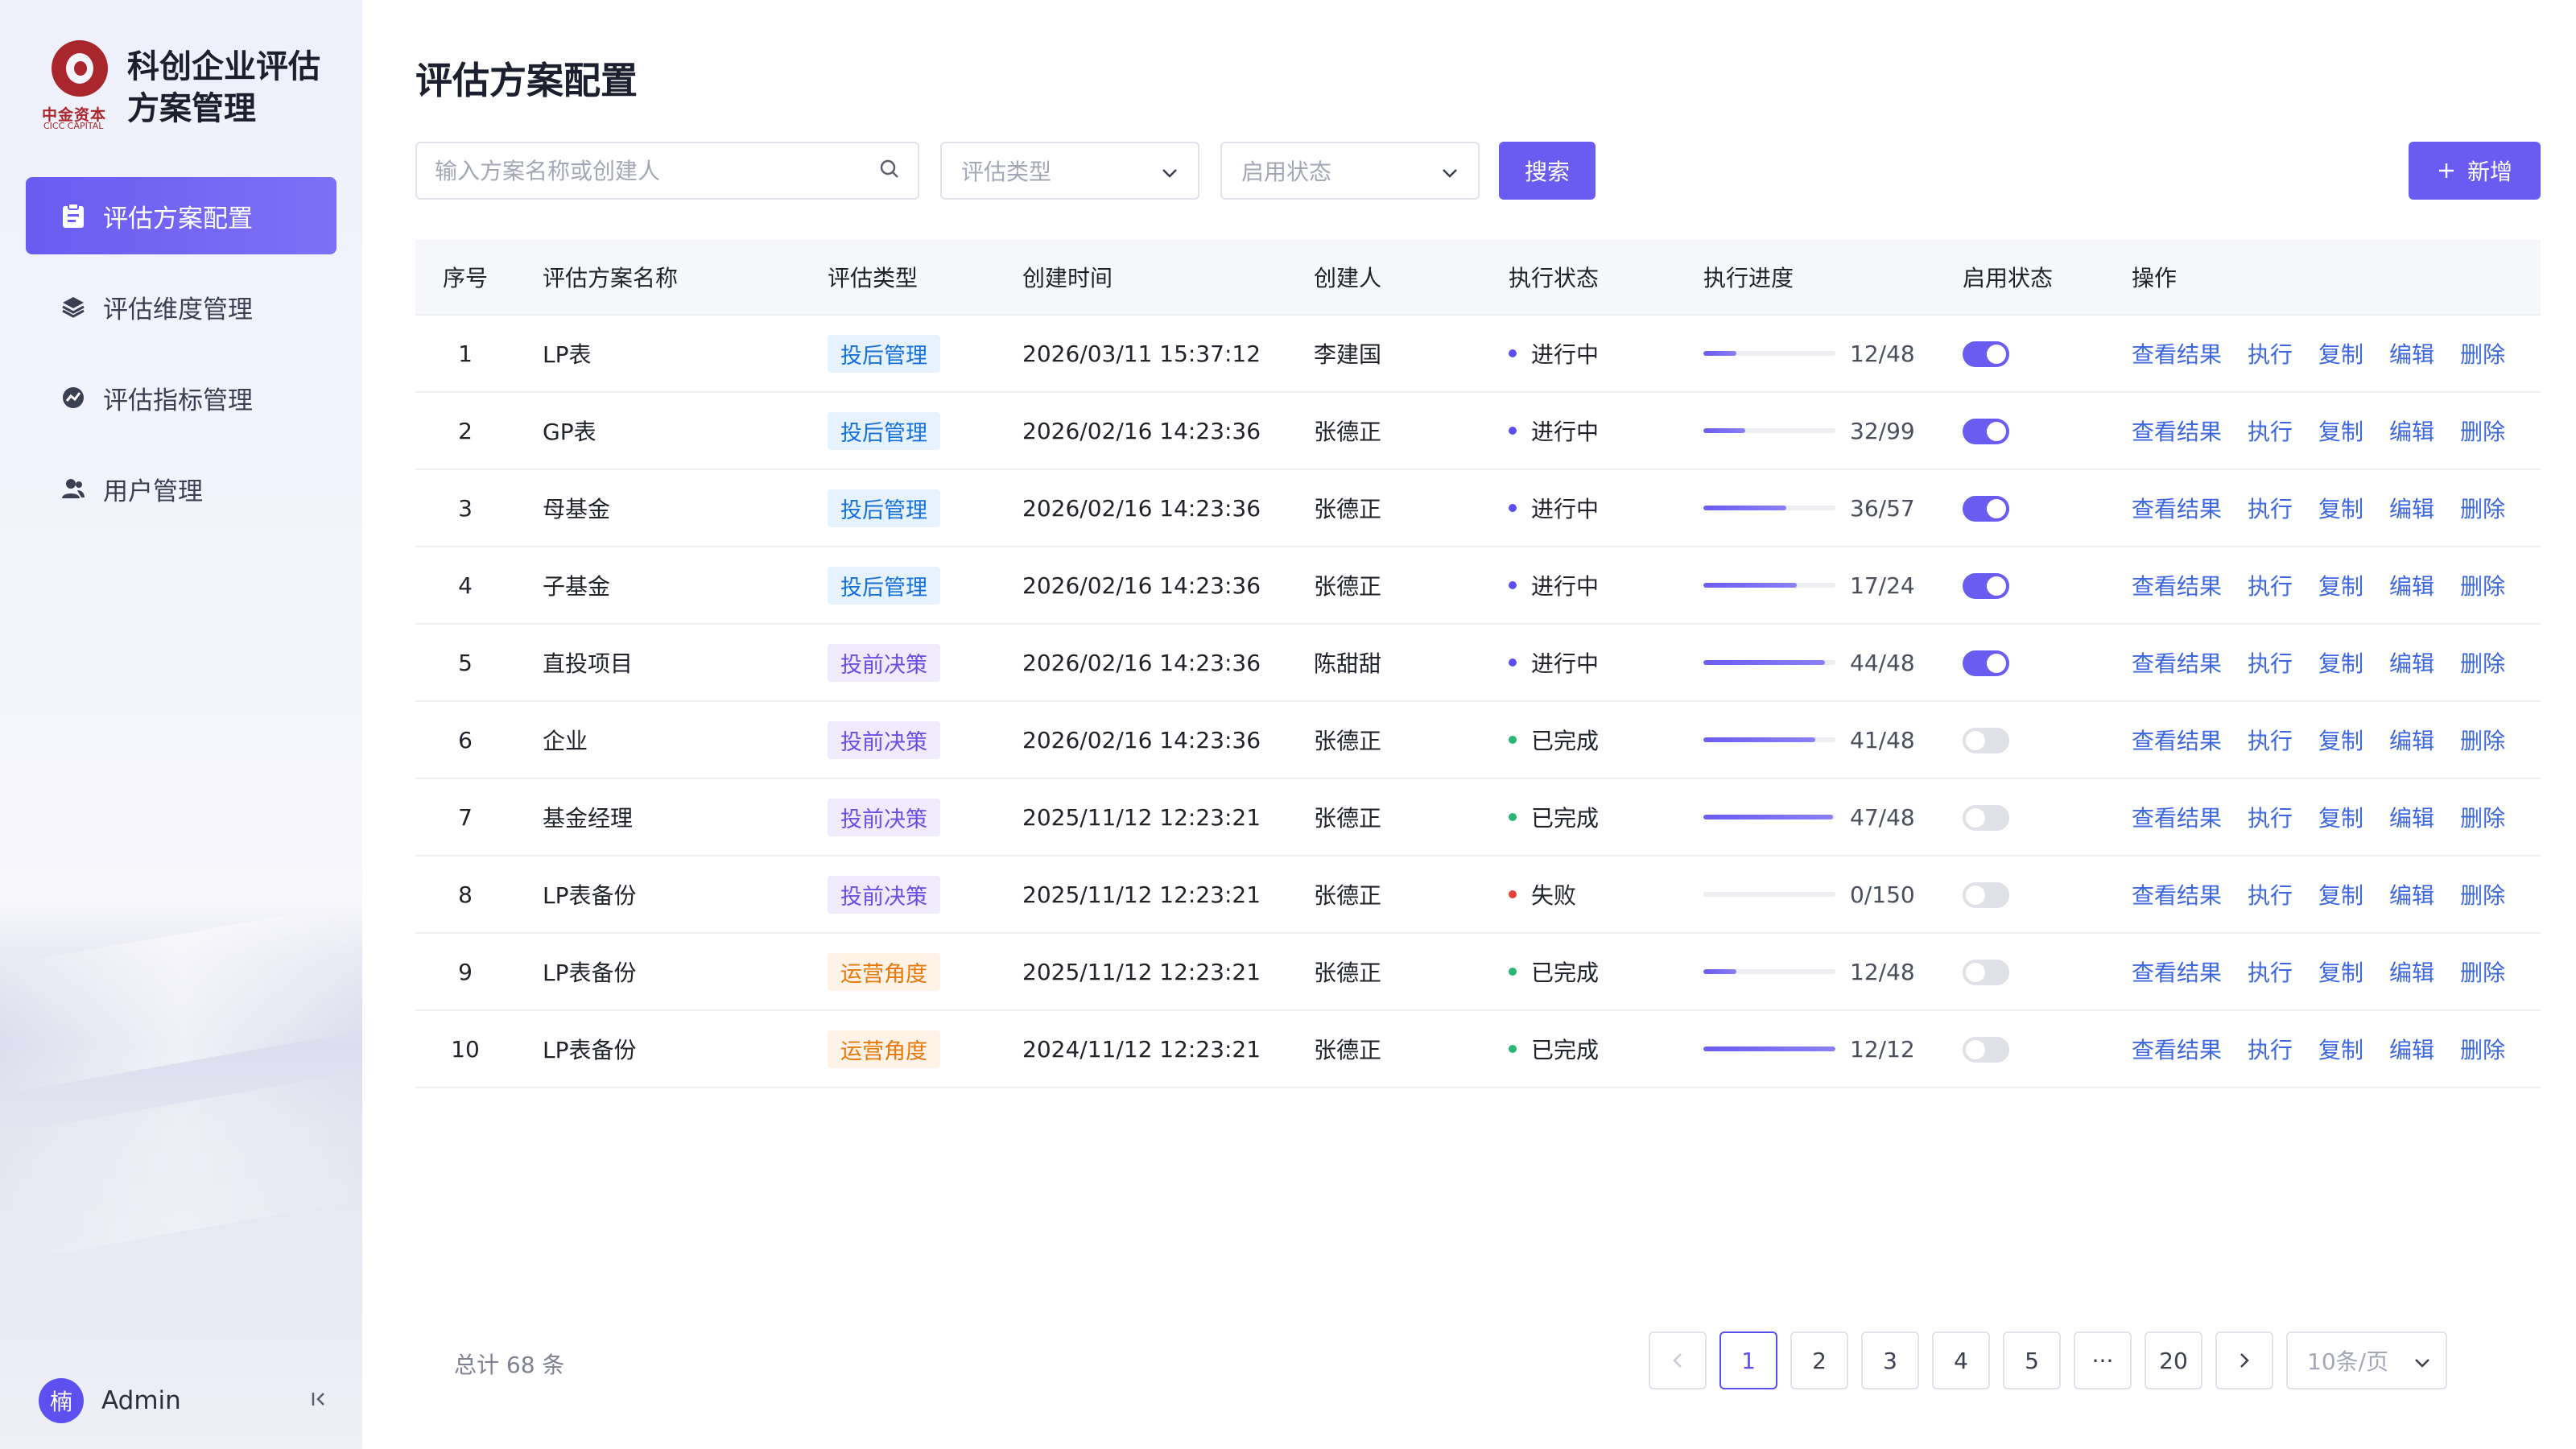  I want to click on status-select: 启用状态, so click(1350, 171).